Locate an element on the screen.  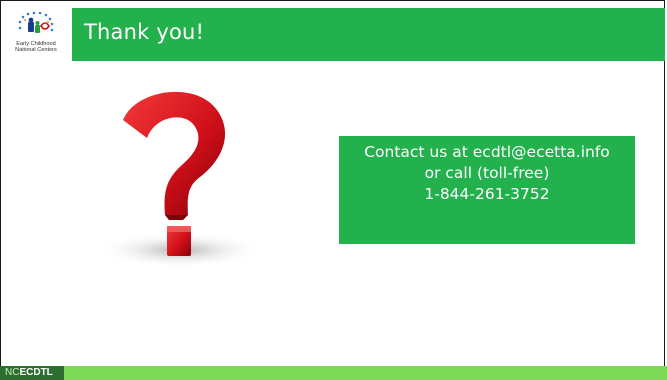
ecnc-logo-icon is located at coordinates (36, 22).